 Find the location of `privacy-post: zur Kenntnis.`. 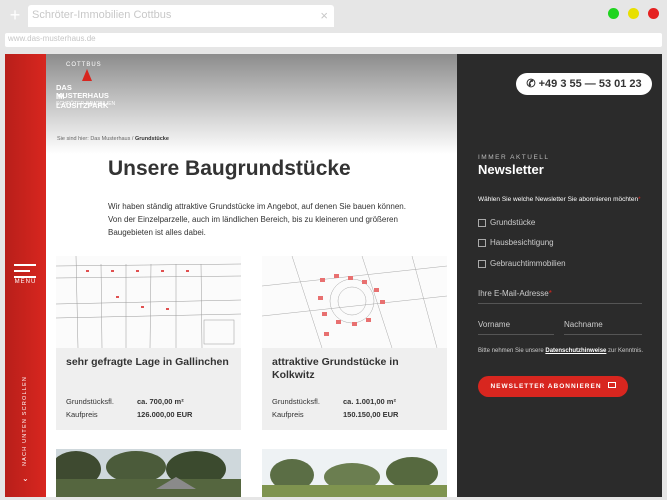

privacy-post: zur Kenntnis. is located at coordinates (625, 351).